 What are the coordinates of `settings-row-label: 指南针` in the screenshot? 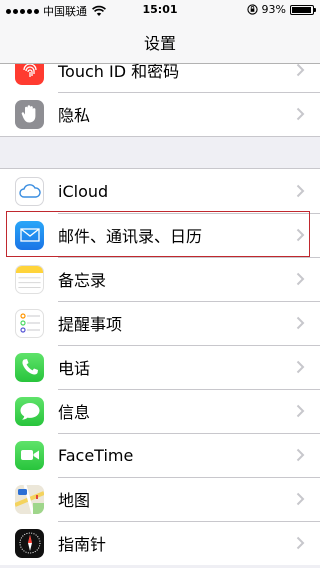 It's located at (82, 544).